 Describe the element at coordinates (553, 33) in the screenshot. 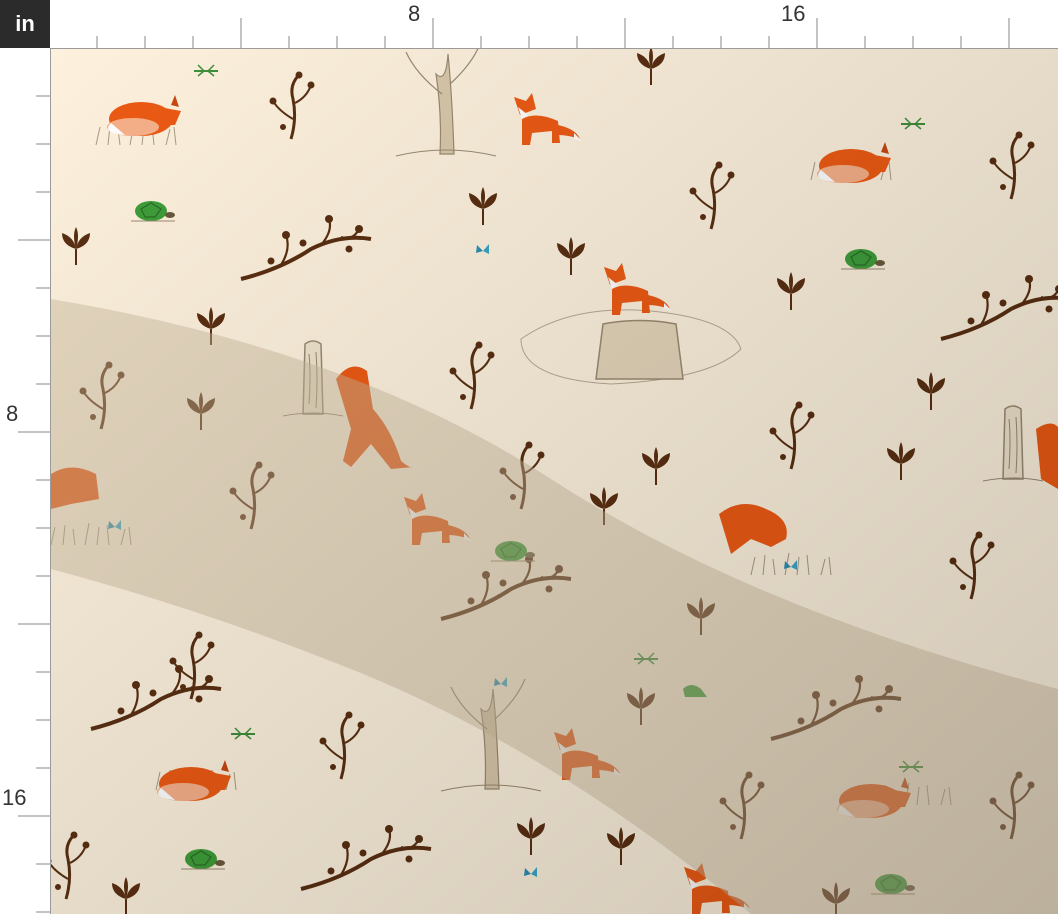

I see `top-ruler-ticks` at that location.